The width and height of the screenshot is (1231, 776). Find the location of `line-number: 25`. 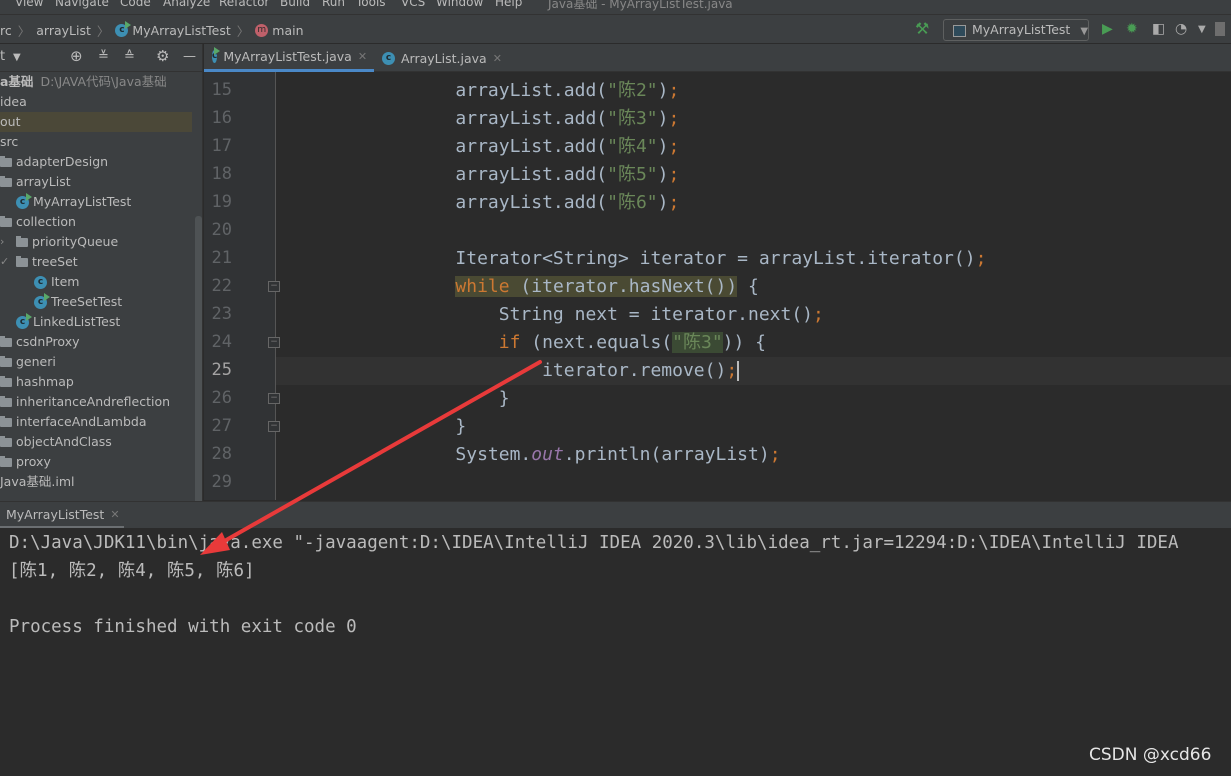

line-number: 25 is located at coordinates (221, 370).